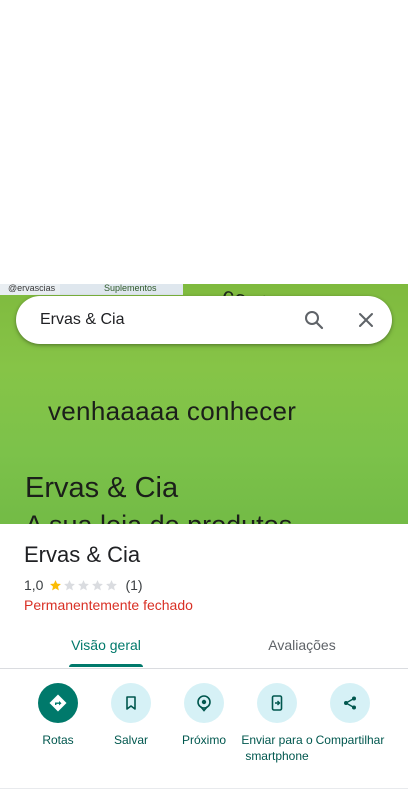 This screenshot has height=808, width=408. Describe the element at coordinates (204, 320) in the screenshot. I see `search-bar: Ervas & Cia` at that location.